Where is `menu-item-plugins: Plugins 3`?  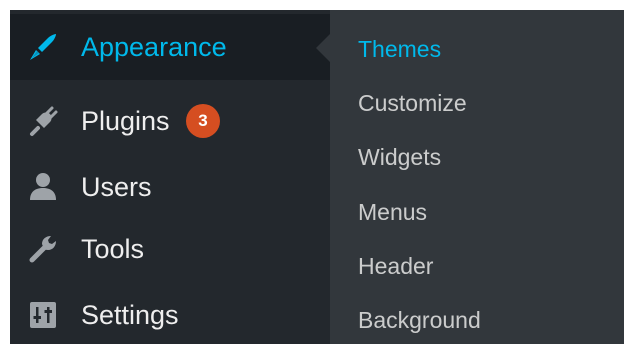 menu-item-plugins: Plugins 3 is located at coordinates (170, 121).